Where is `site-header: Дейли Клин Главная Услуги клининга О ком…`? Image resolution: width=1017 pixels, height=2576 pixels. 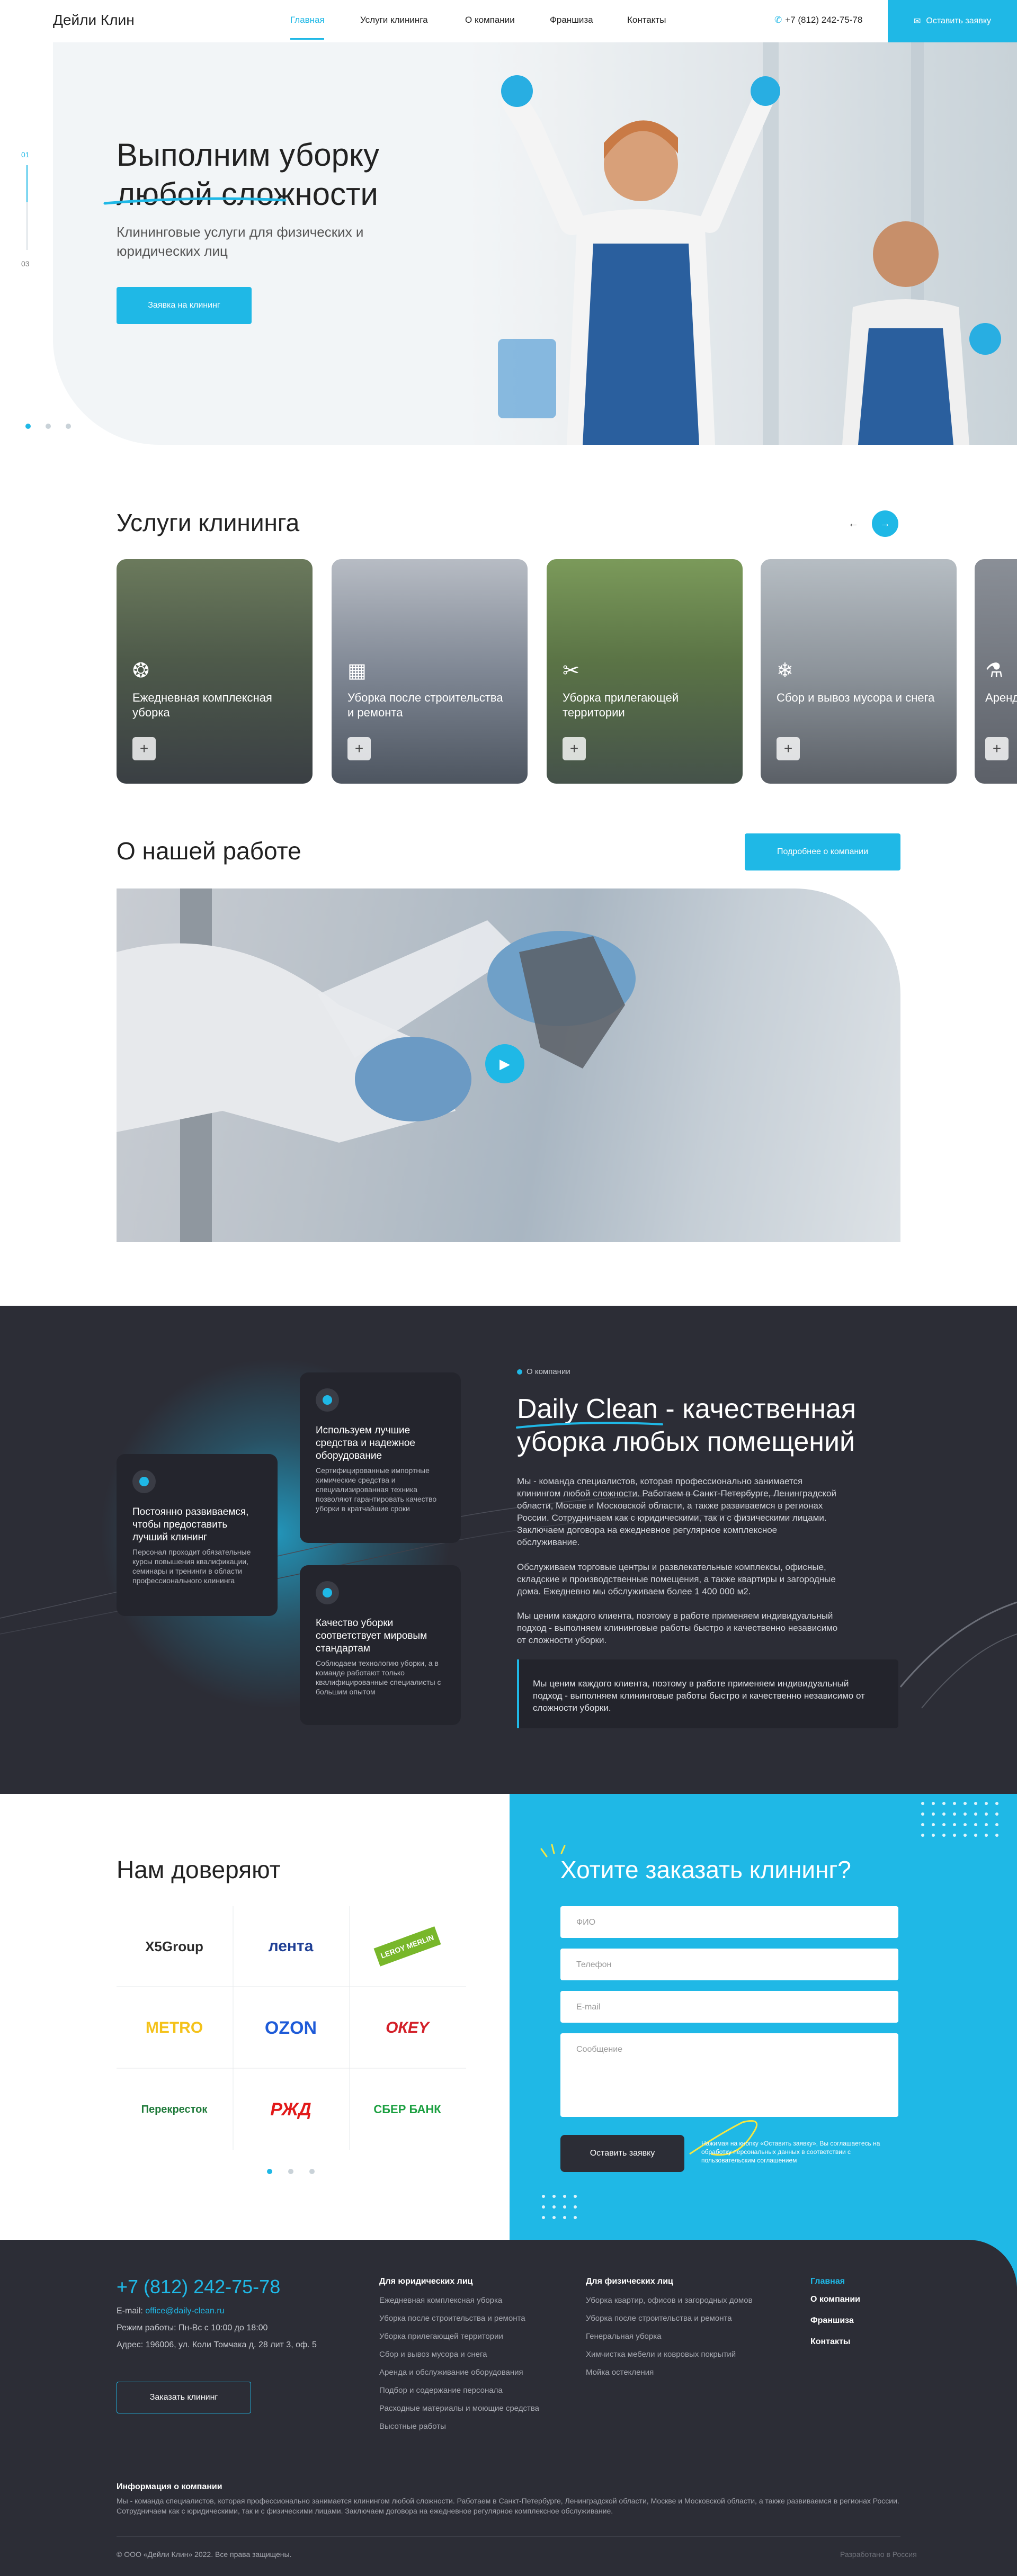 site-header: Дейли Клин Главная Услуги клининга О ком… is located at coordinates (508, 21).